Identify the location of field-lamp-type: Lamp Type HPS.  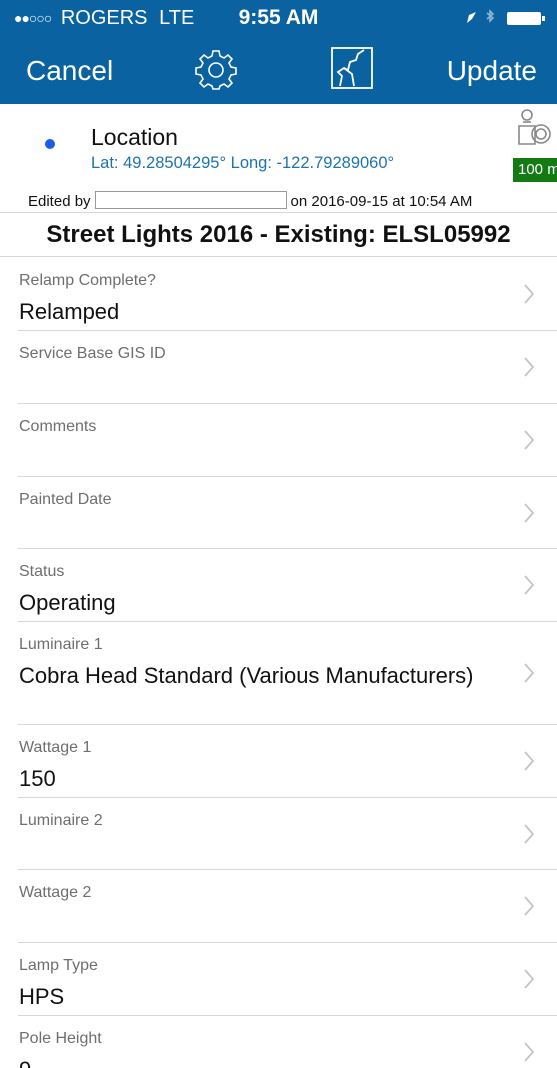
(278, 979).